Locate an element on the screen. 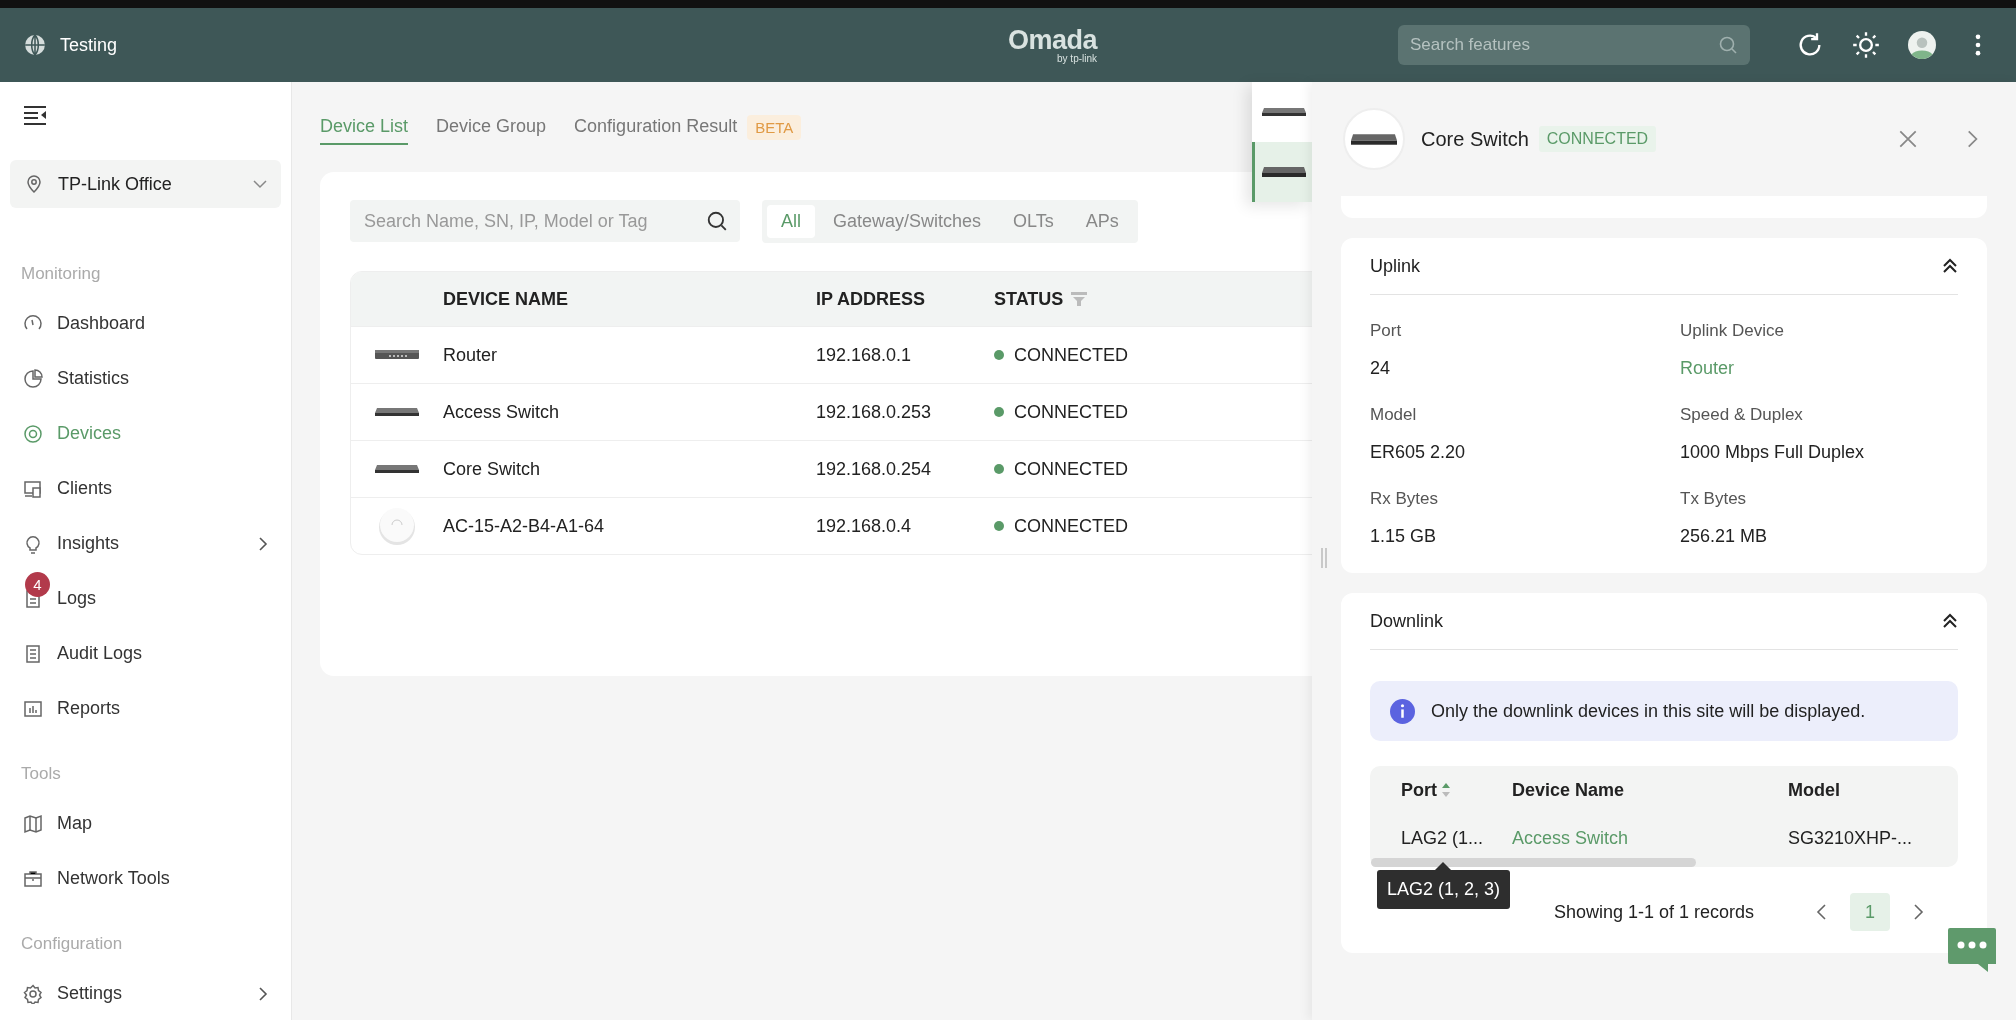 The height and width of the screenshot is (1020, 2016). card-title: Uplink is located at coordinates (1395, 266).